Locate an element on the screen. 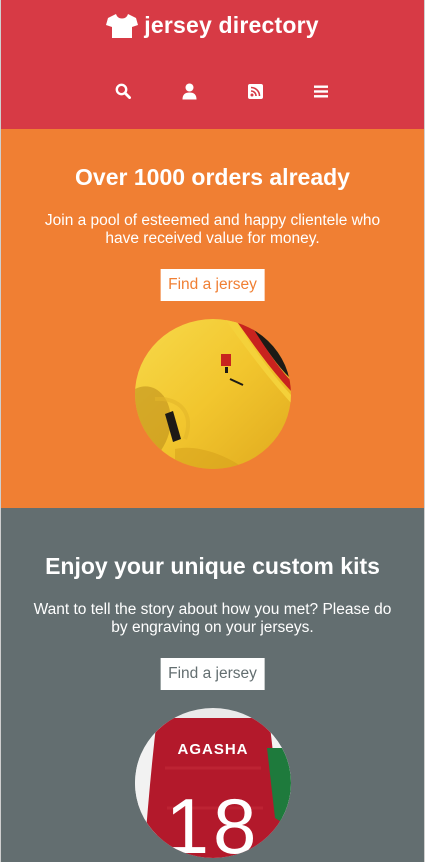 The height and width of the screenshot is (862, 425). user-icon is located at coordinates (189, 91).